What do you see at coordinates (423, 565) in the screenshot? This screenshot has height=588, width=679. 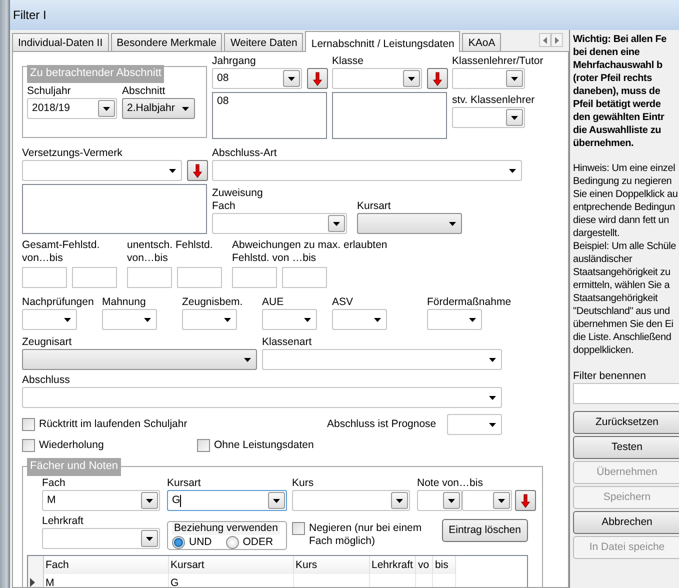 I see `column-header: vo` at bounding box center [423, 565].